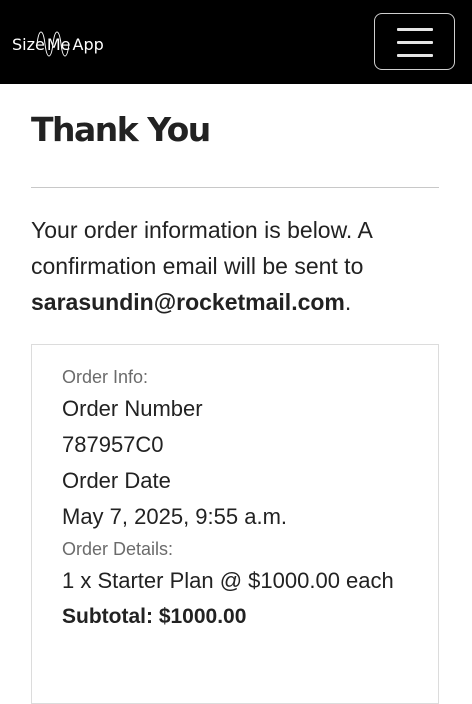 The height and width of the screenshot is (704, 472). What do you see at coordinates (113, 444) in the screenshot?
I see `order-number-value: 787957C0` at bounding box center [113, 444].